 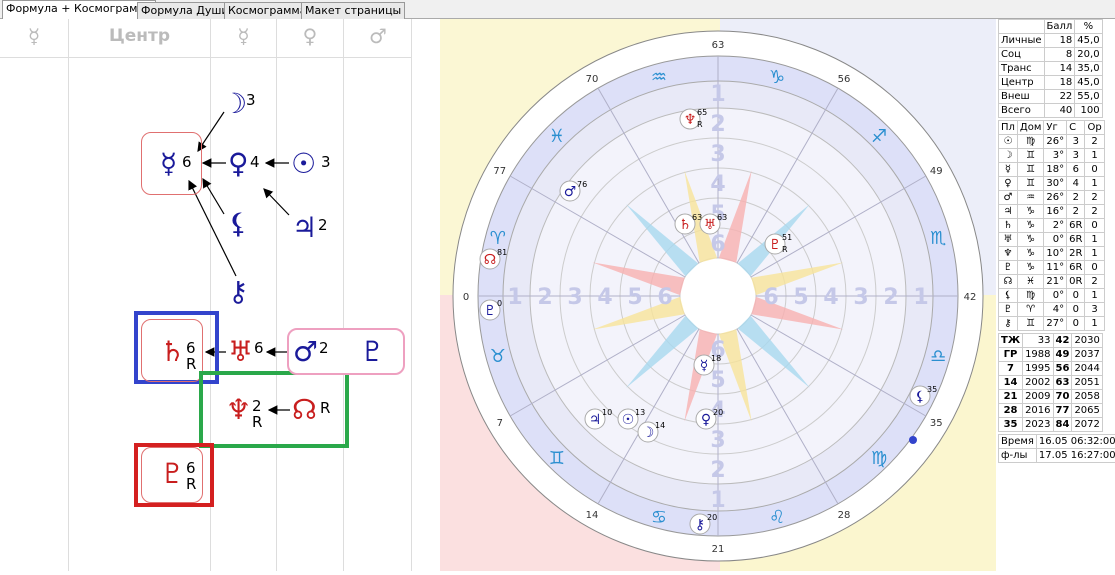 I want to click on marker-glyph: ♅, so click(x=710, y=225).